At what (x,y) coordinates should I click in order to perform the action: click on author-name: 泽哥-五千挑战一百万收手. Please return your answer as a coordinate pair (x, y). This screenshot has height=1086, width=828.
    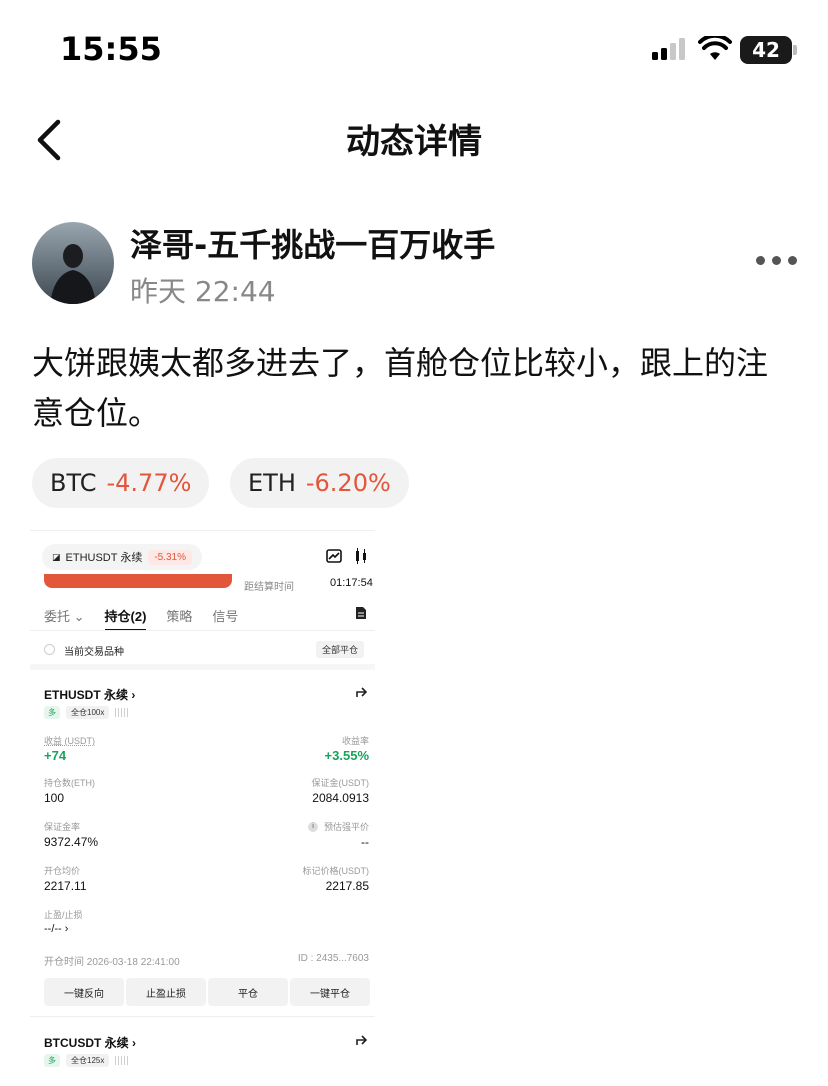
    Looking at the image, I should click on (312, 243).